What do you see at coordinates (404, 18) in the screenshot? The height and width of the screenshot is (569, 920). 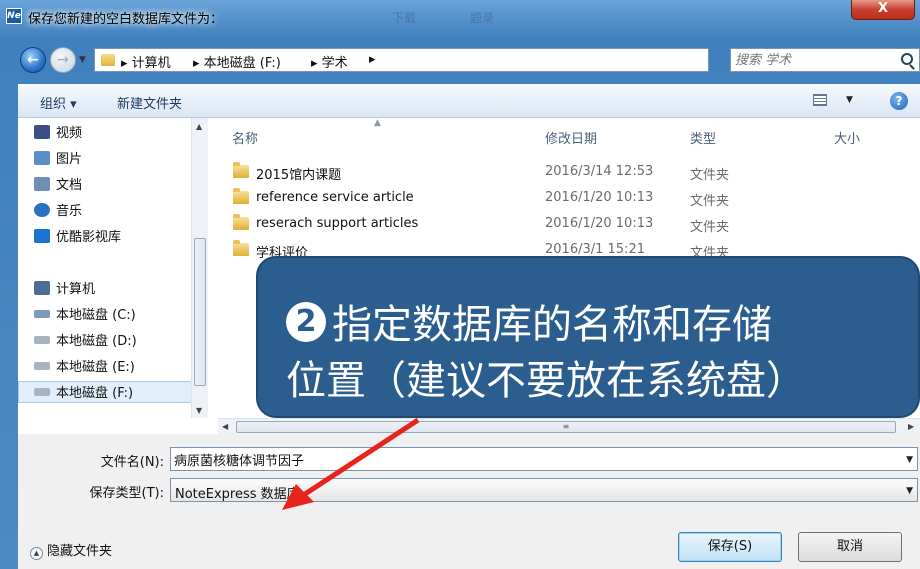 I see `background-ghost-text: 下载` at bounding box center [404, 18].